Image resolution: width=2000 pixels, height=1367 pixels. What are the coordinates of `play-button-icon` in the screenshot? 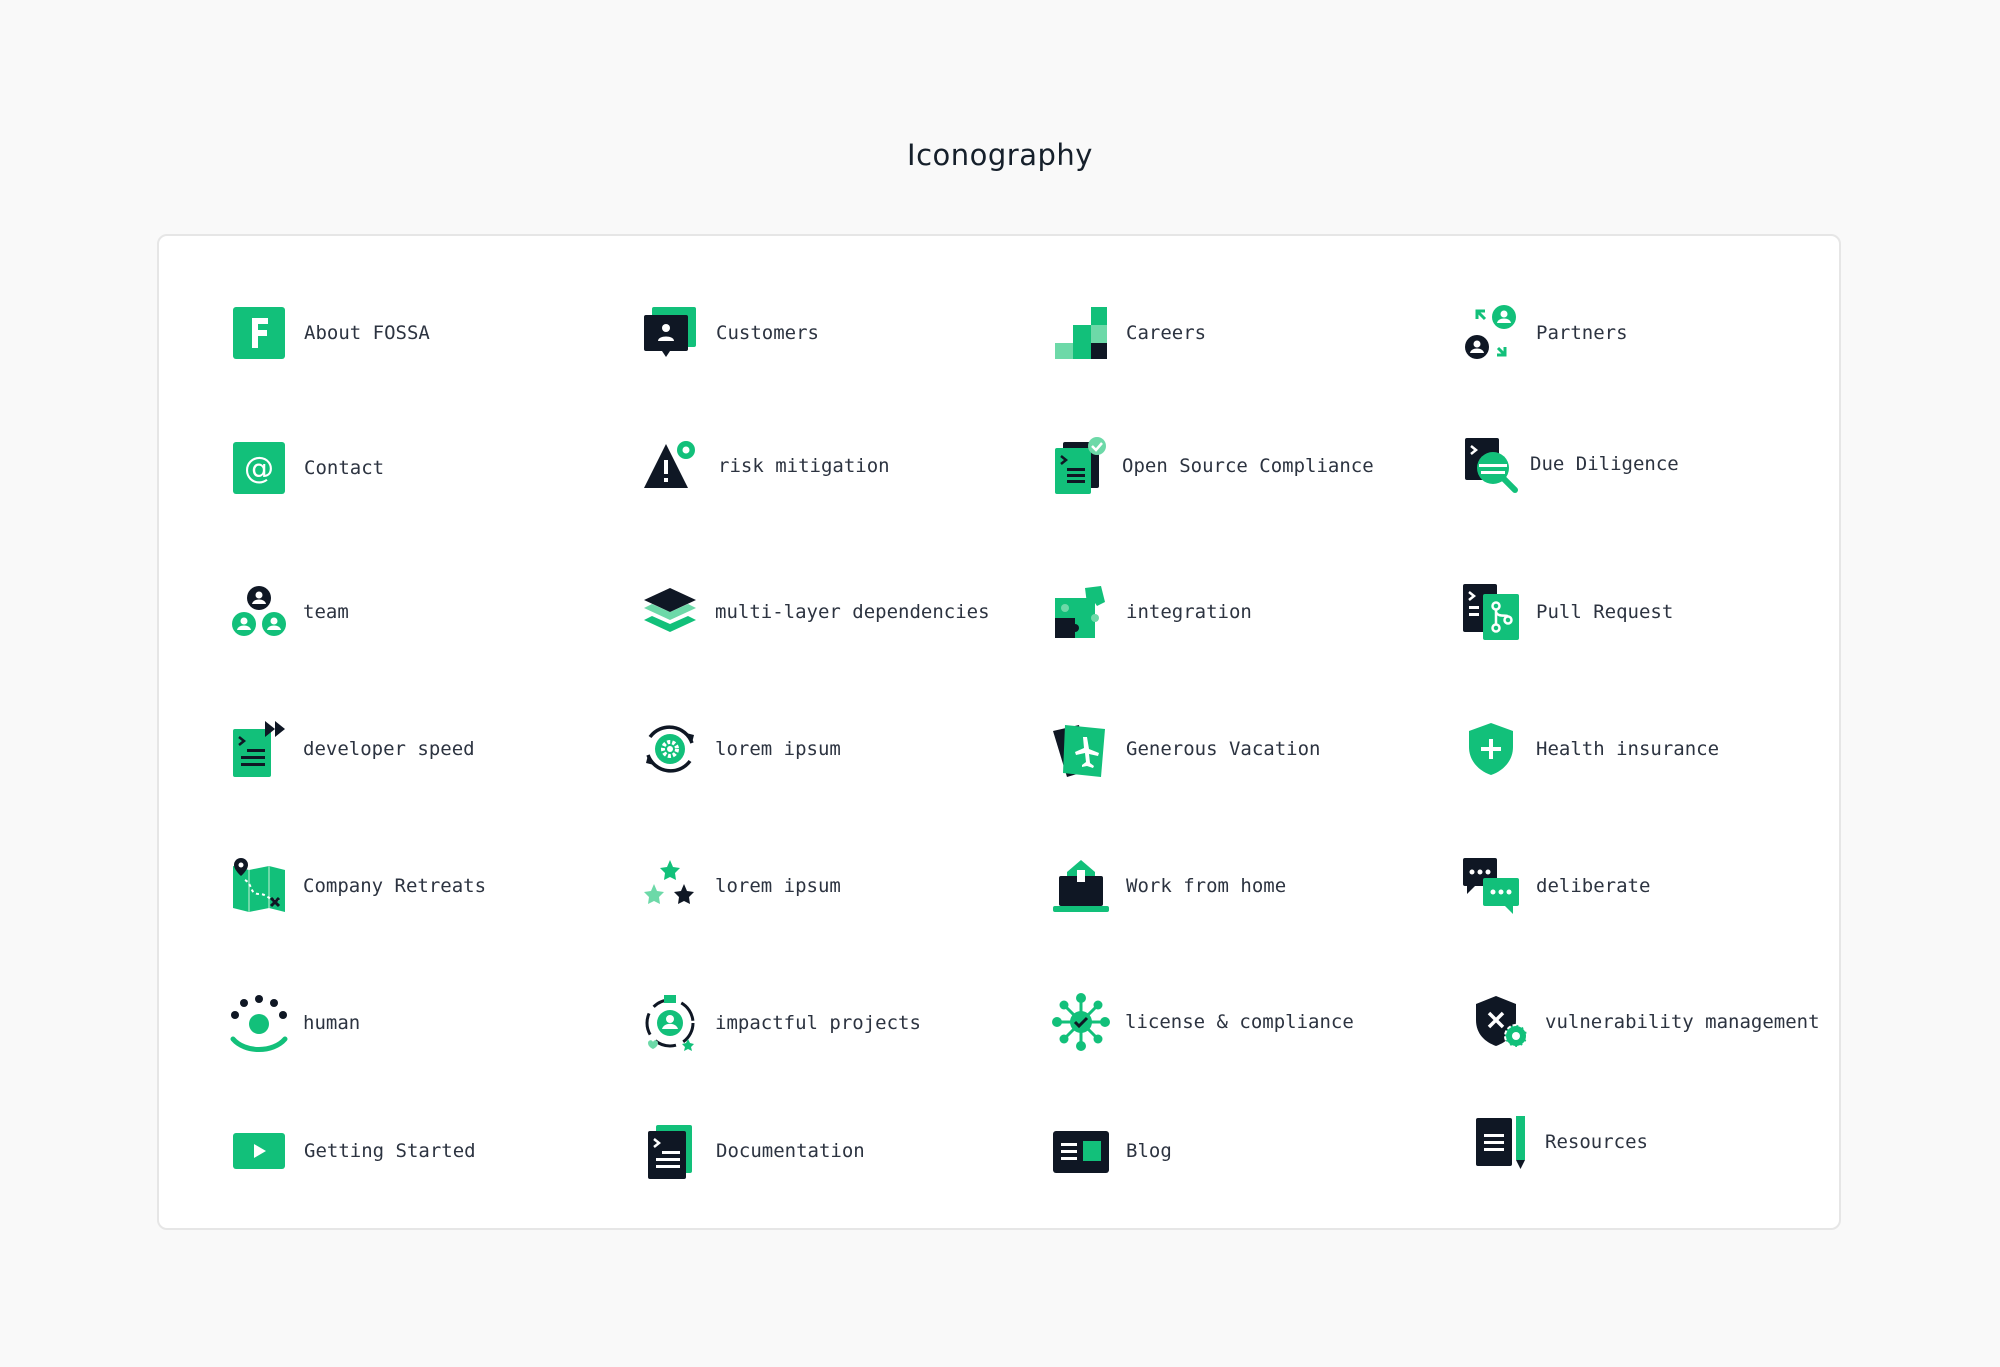 It's located at (259, 1151).